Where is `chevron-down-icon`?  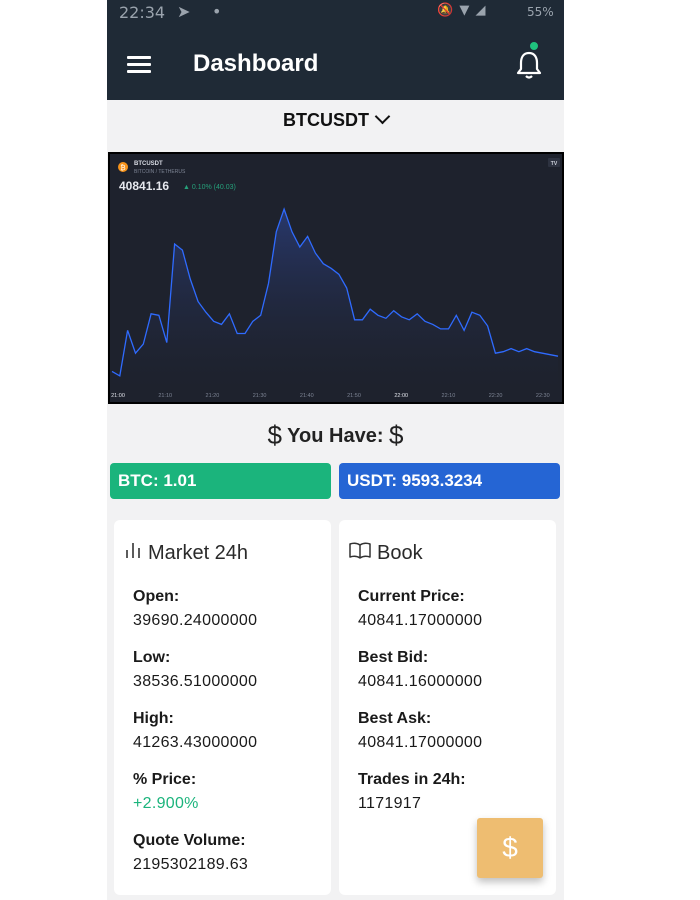
chevron-down-icon is located at coordinates (382, 116).